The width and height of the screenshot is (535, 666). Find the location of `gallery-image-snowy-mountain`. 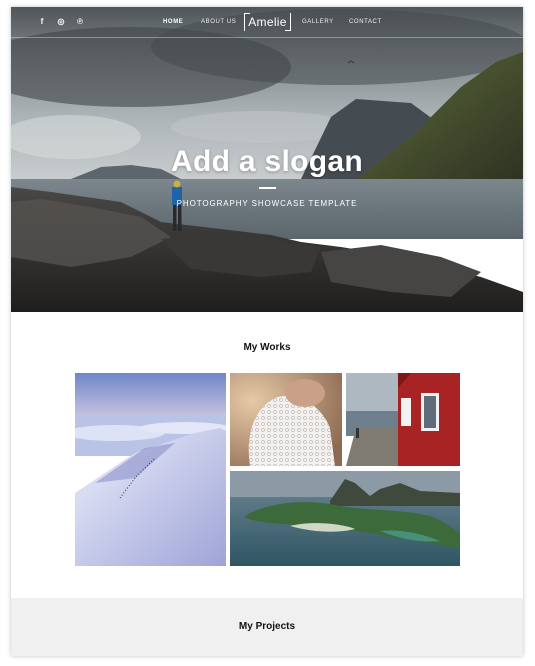

gallery-image-snowy-mountain is located at coordinates (150, 469).